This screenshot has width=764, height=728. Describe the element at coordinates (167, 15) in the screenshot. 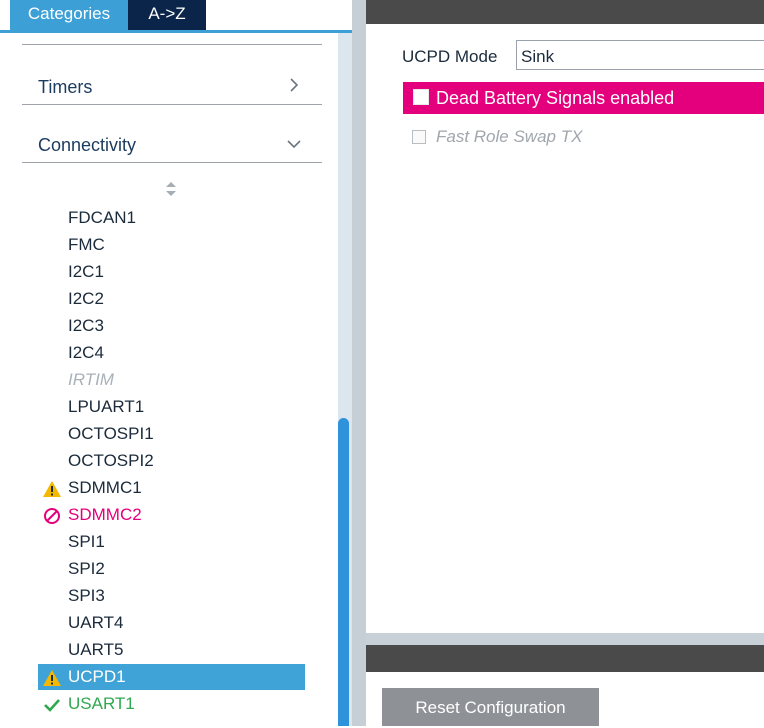

I see `tab-a-to-z: A->Z` at that location.